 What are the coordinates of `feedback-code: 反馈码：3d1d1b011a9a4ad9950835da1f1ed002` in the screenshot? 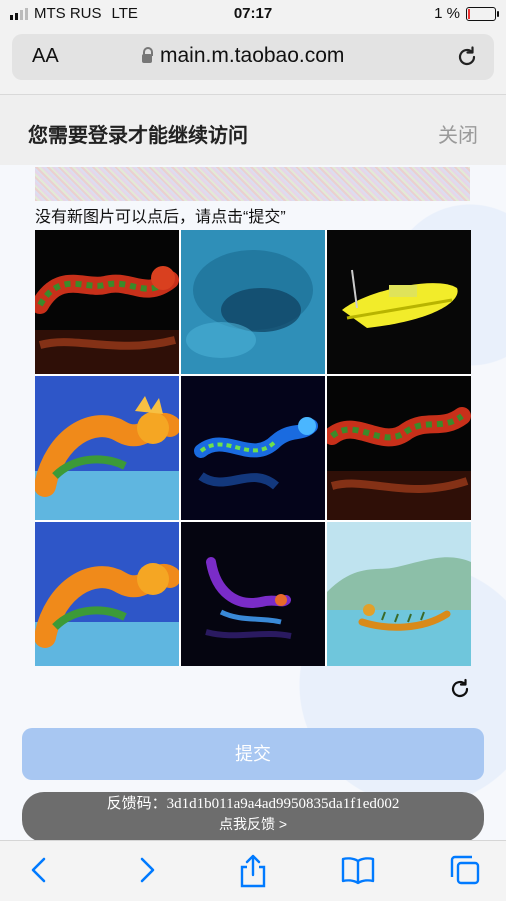 It's located at (253, 804).